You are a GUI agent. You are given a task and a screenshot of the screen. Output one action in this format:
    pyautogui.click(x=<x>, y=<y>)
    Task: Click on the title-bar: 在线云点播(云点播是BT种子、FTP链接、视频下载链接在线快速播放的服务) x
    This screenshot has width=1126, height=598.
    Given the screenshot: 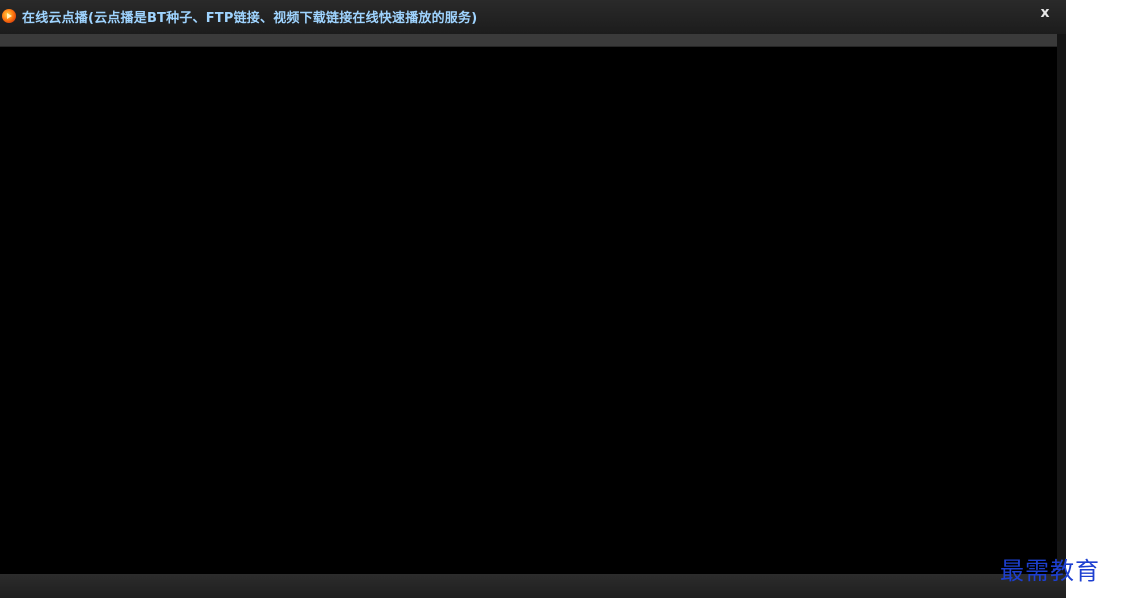 What is the action you would take?
    pyautogui.click(x=533, y=17)
    